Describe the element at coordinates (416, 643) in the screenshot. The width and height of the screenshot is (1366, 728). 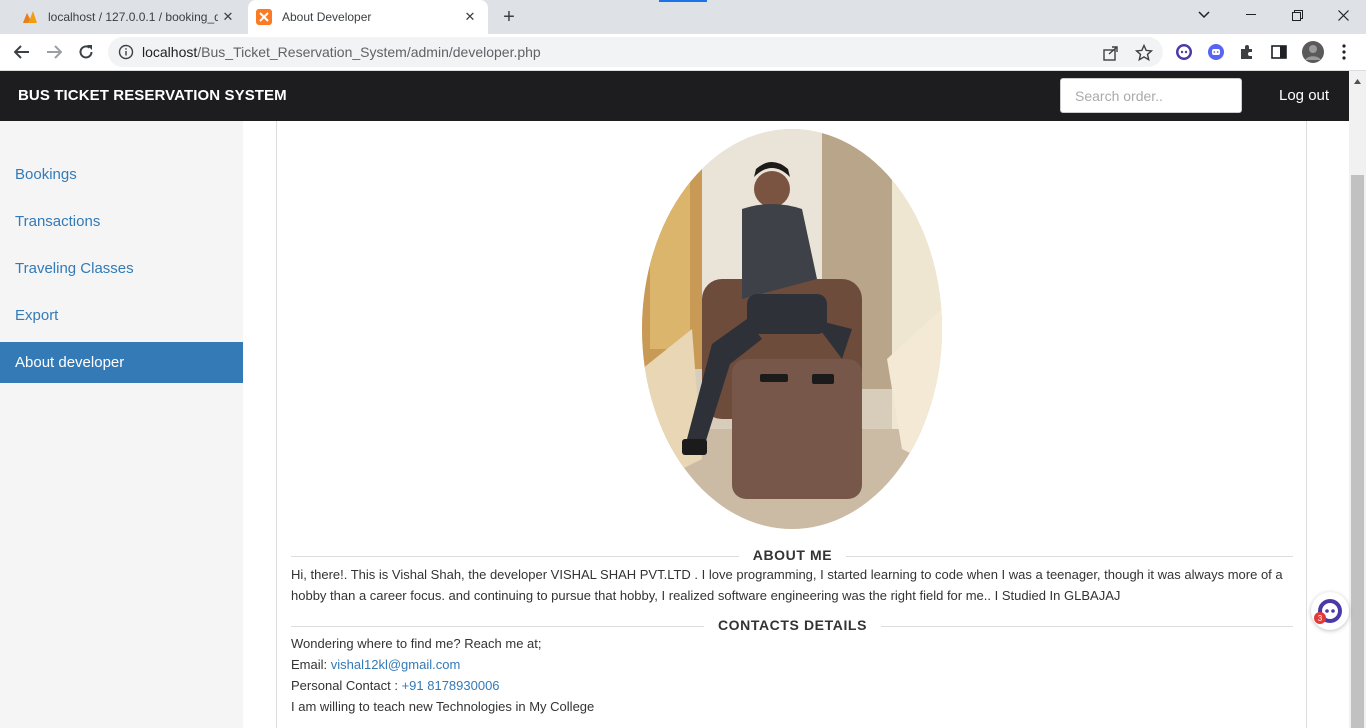
I see `contacts-intro: Wondering where to find me? Reach me at;` at that location.